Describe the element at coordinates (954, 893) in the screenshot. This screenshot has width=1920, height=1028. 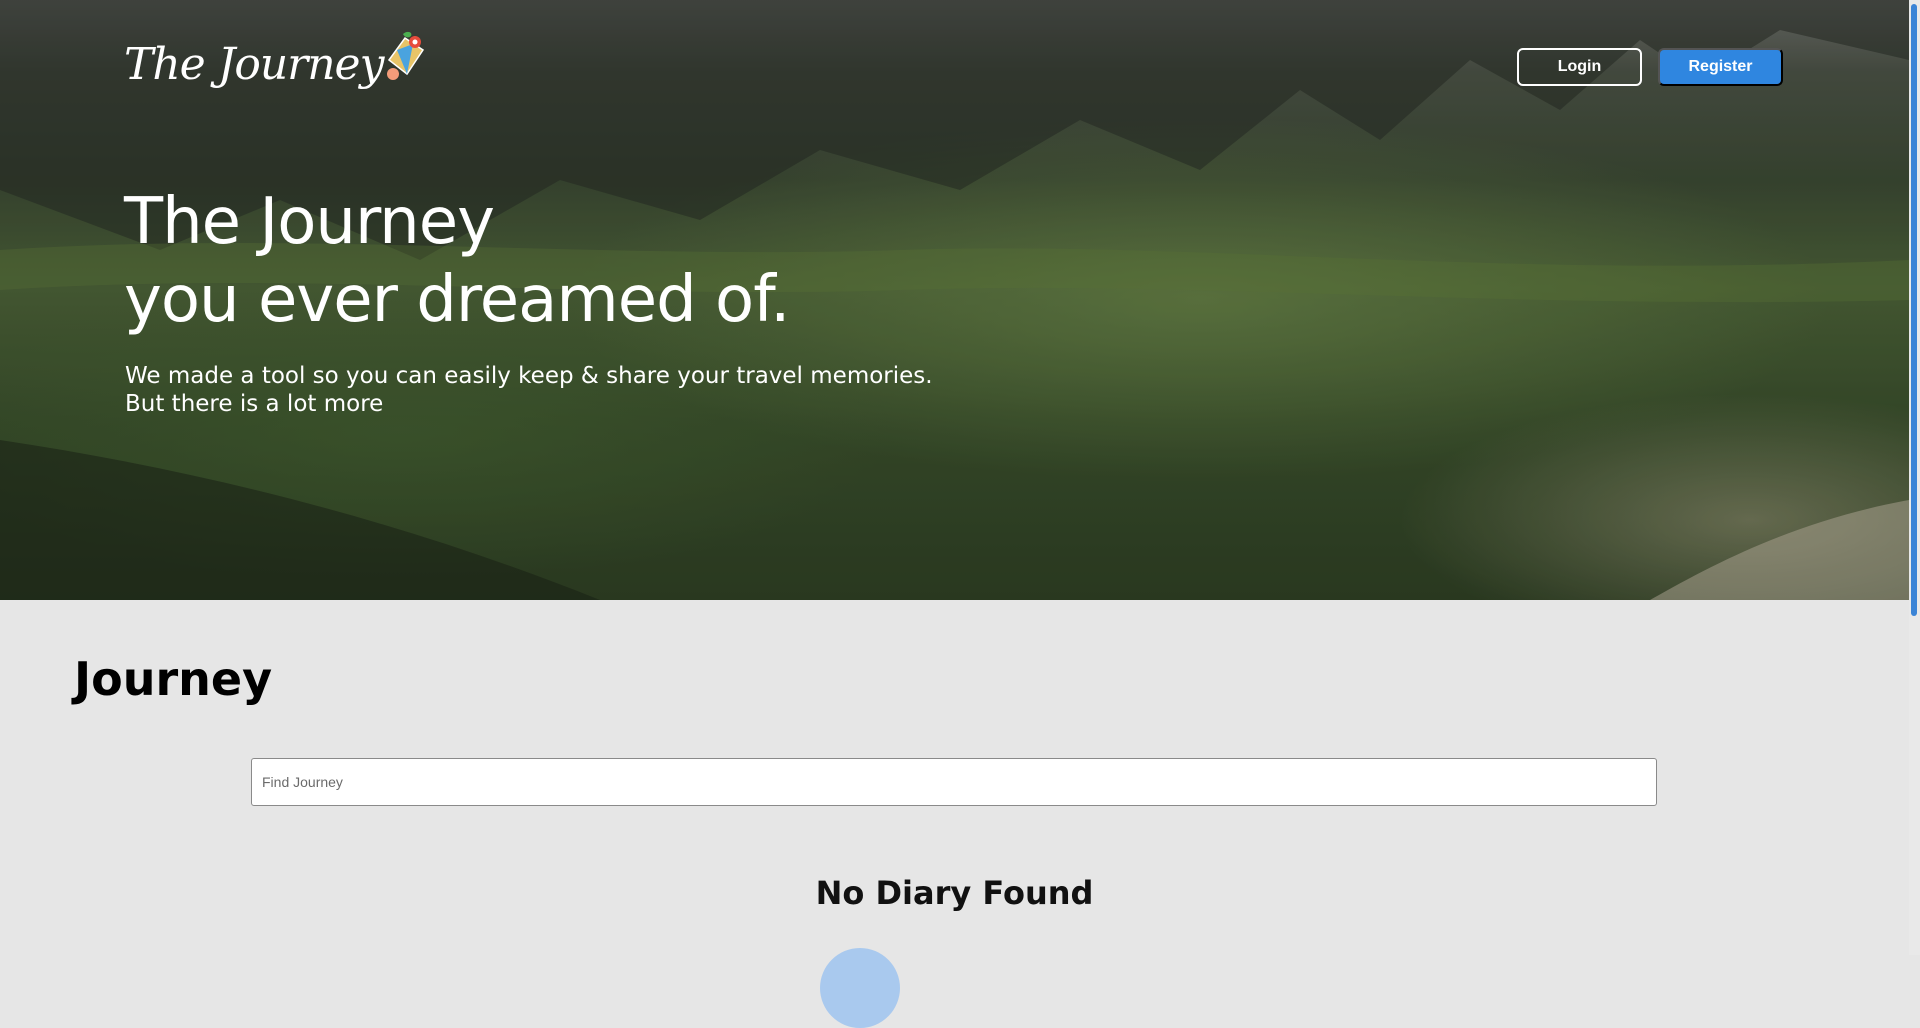
I see `empty-state-message: No Diary Found` at that location.